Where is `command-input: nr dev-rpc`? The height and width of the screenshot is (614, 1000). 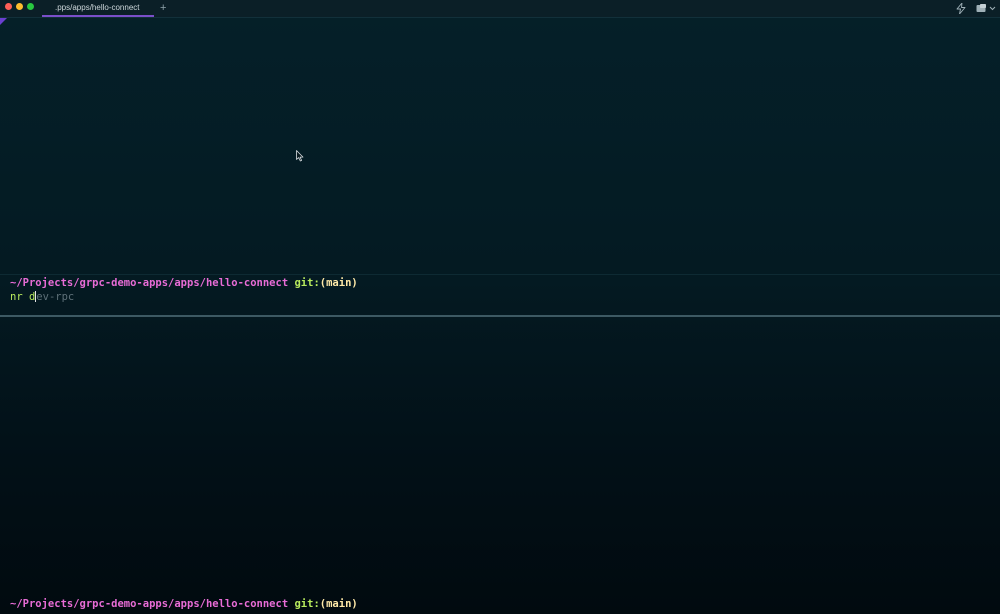 command-input: nr dev-rpc is located at coordinates (42, 297).